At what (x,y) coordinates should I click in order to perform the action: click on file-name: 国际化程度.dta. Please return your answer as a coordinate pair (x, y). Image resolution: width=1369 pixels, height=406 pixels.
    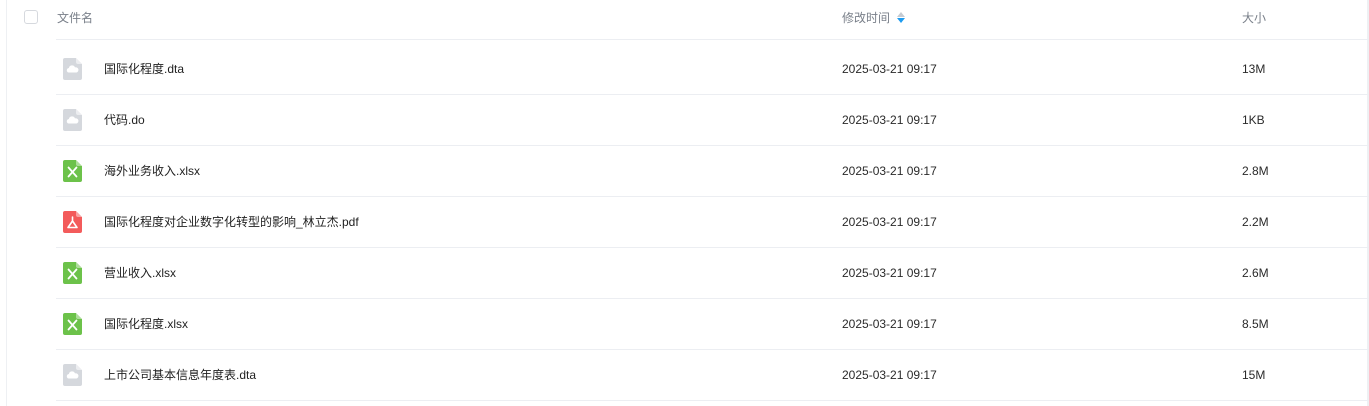
    Looking at the image, I should click on (144, 69).